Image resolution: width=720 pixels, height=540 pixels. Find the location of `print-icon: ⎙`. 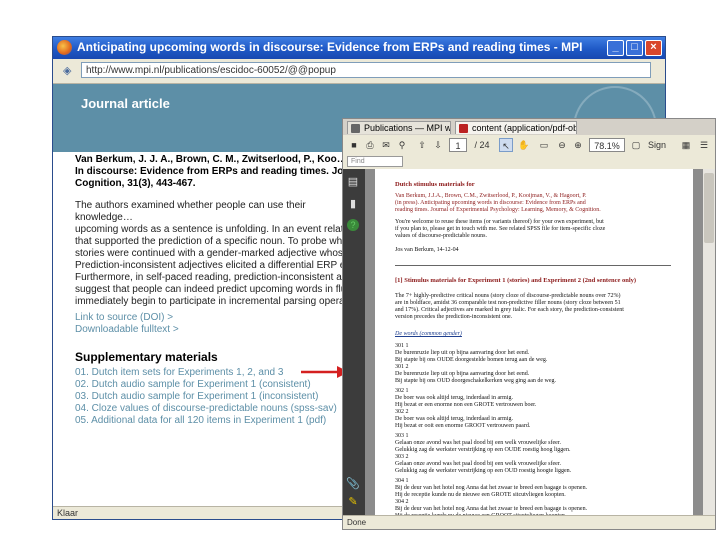

print-icon: ⎙ is located at coordinates (370, 145).